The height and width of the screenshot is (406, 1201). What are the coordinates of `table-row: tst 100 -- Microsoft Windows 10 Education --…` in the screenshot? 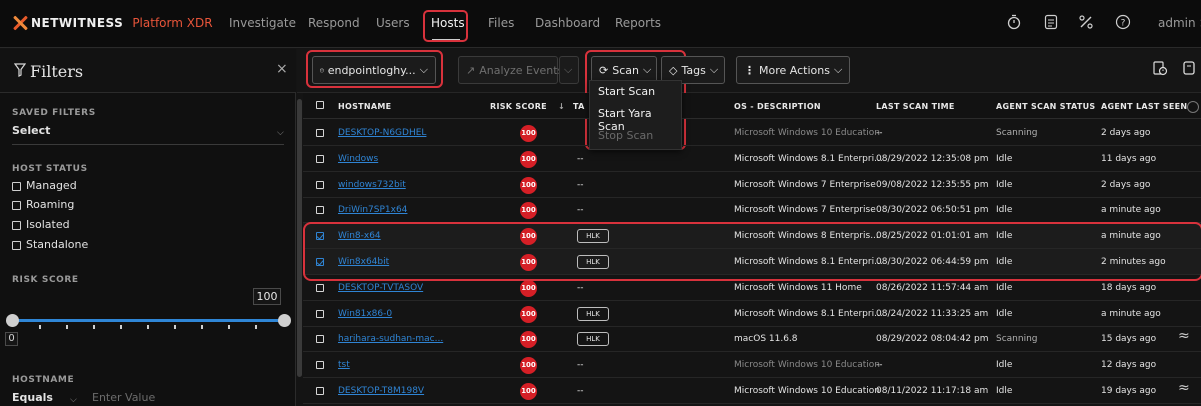 It's located at (752, 365).